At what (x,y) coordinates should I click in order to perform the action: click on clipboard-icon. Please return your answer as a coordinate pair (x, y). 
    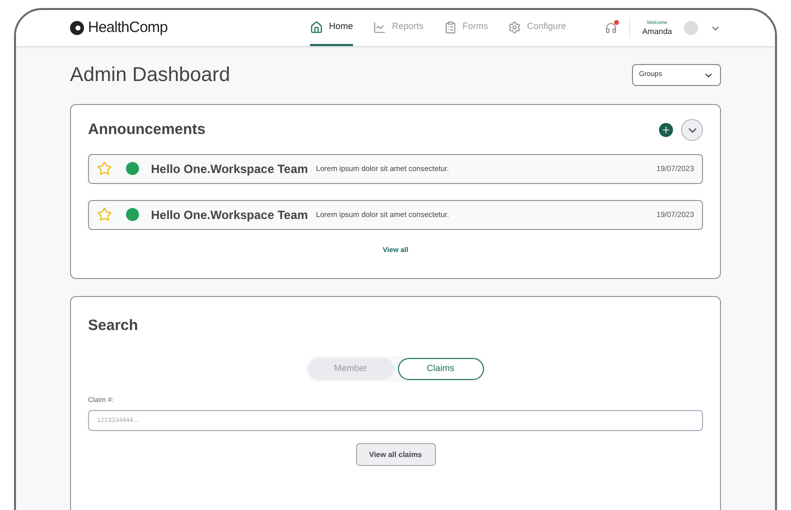
    Looking at the image, I should click on (450, 27).